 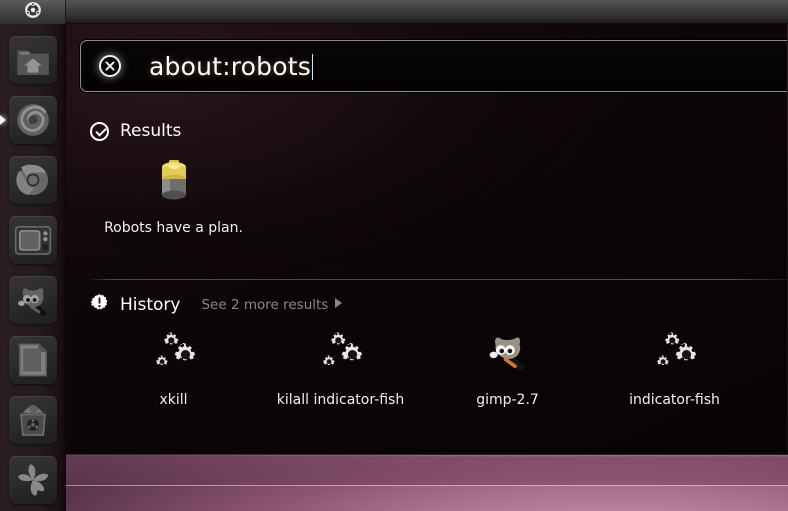 I want to click on history-item-label: kilall indicator-fish, so click(x=340, y=400).